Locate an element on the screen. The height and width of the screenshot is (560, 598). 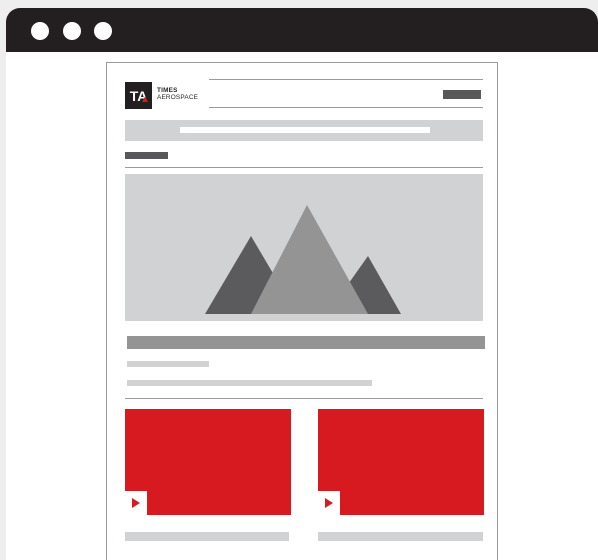
section-divider is located at coordinates (304, 167).